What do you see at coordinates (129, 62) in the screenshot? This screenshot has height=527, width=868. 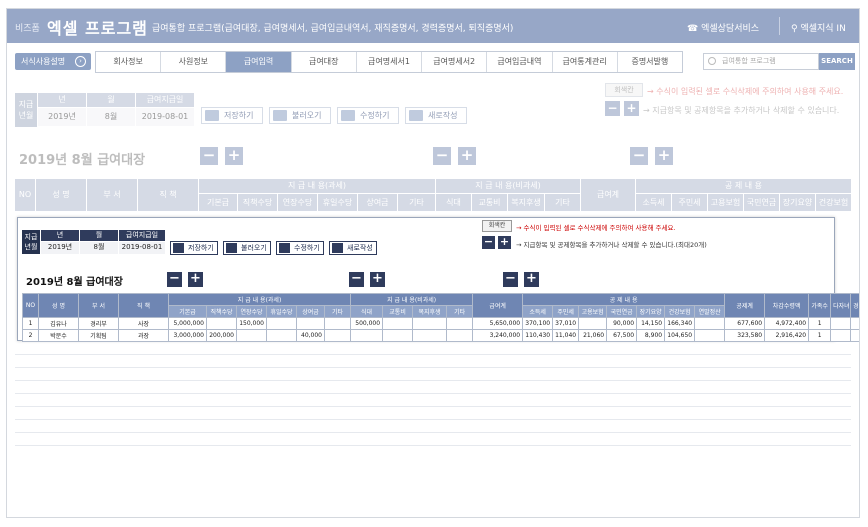 I see `tab-company-info: 회사정보` at bounding box center [129, 62].